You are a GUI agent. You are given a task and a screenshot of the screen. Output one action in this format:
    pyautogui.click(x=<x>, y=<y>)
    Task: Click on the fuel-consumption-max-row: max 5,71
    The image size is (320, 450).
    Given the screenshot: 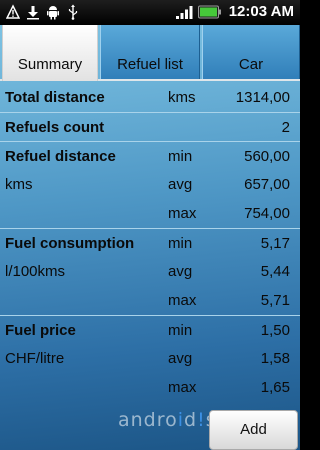 What is the action you would take?
    pyautogui.click(x=150, y=300)
    